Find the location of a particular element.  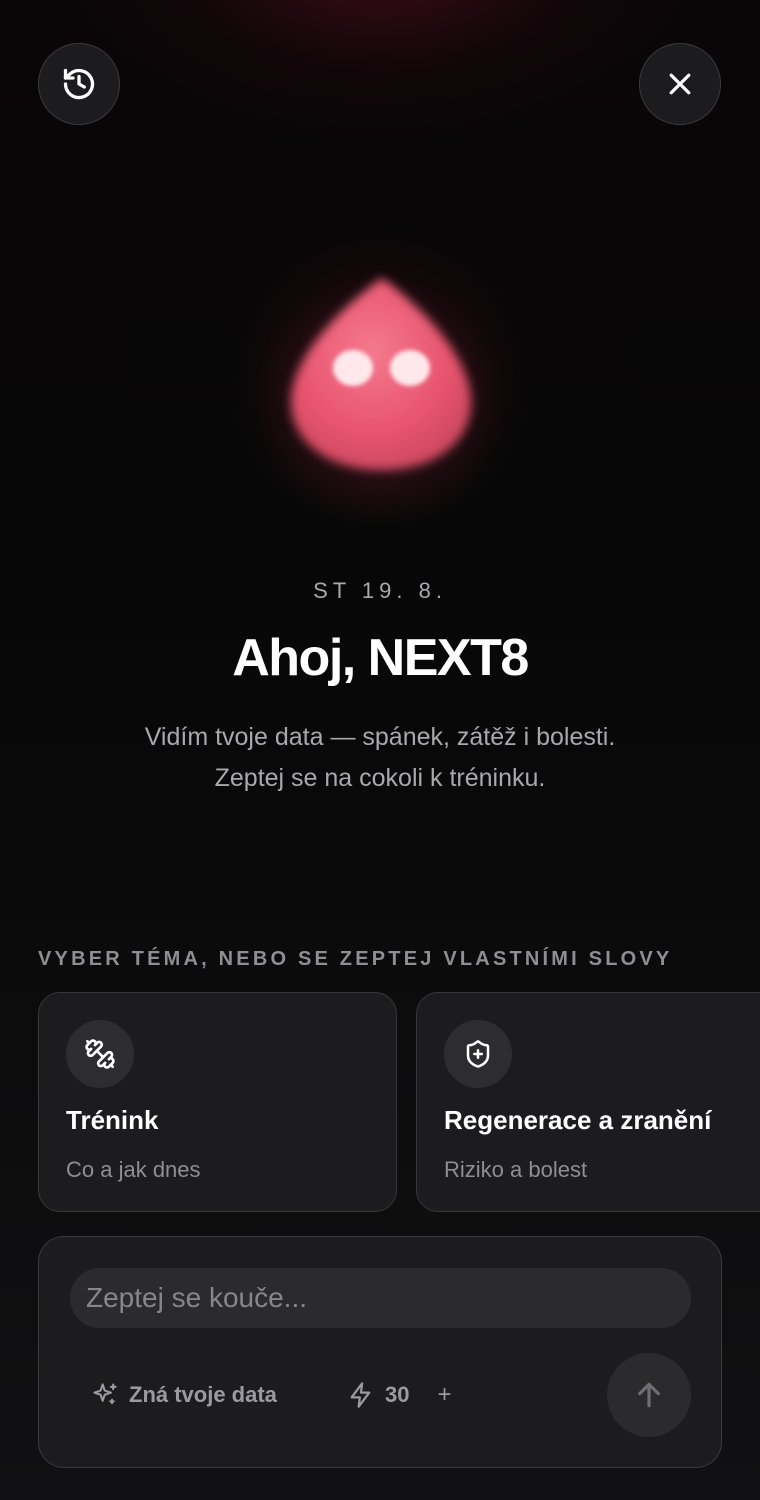

send-button is located at coordinates (649, 1395).